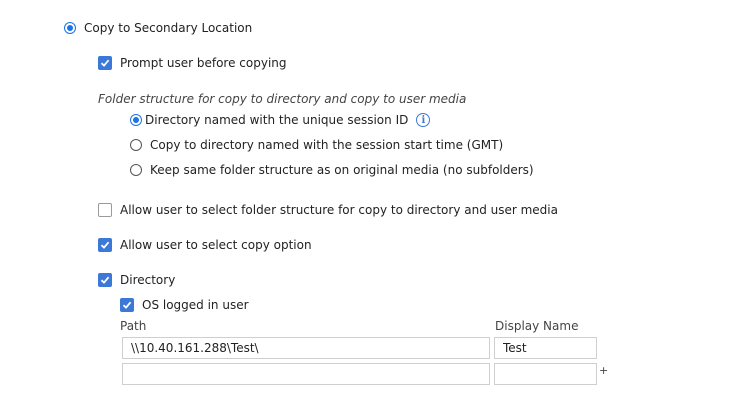 This screenshot has width=754, height=399. I want to click on os-logged-in-row: OS logged in user, so click(184, 305).